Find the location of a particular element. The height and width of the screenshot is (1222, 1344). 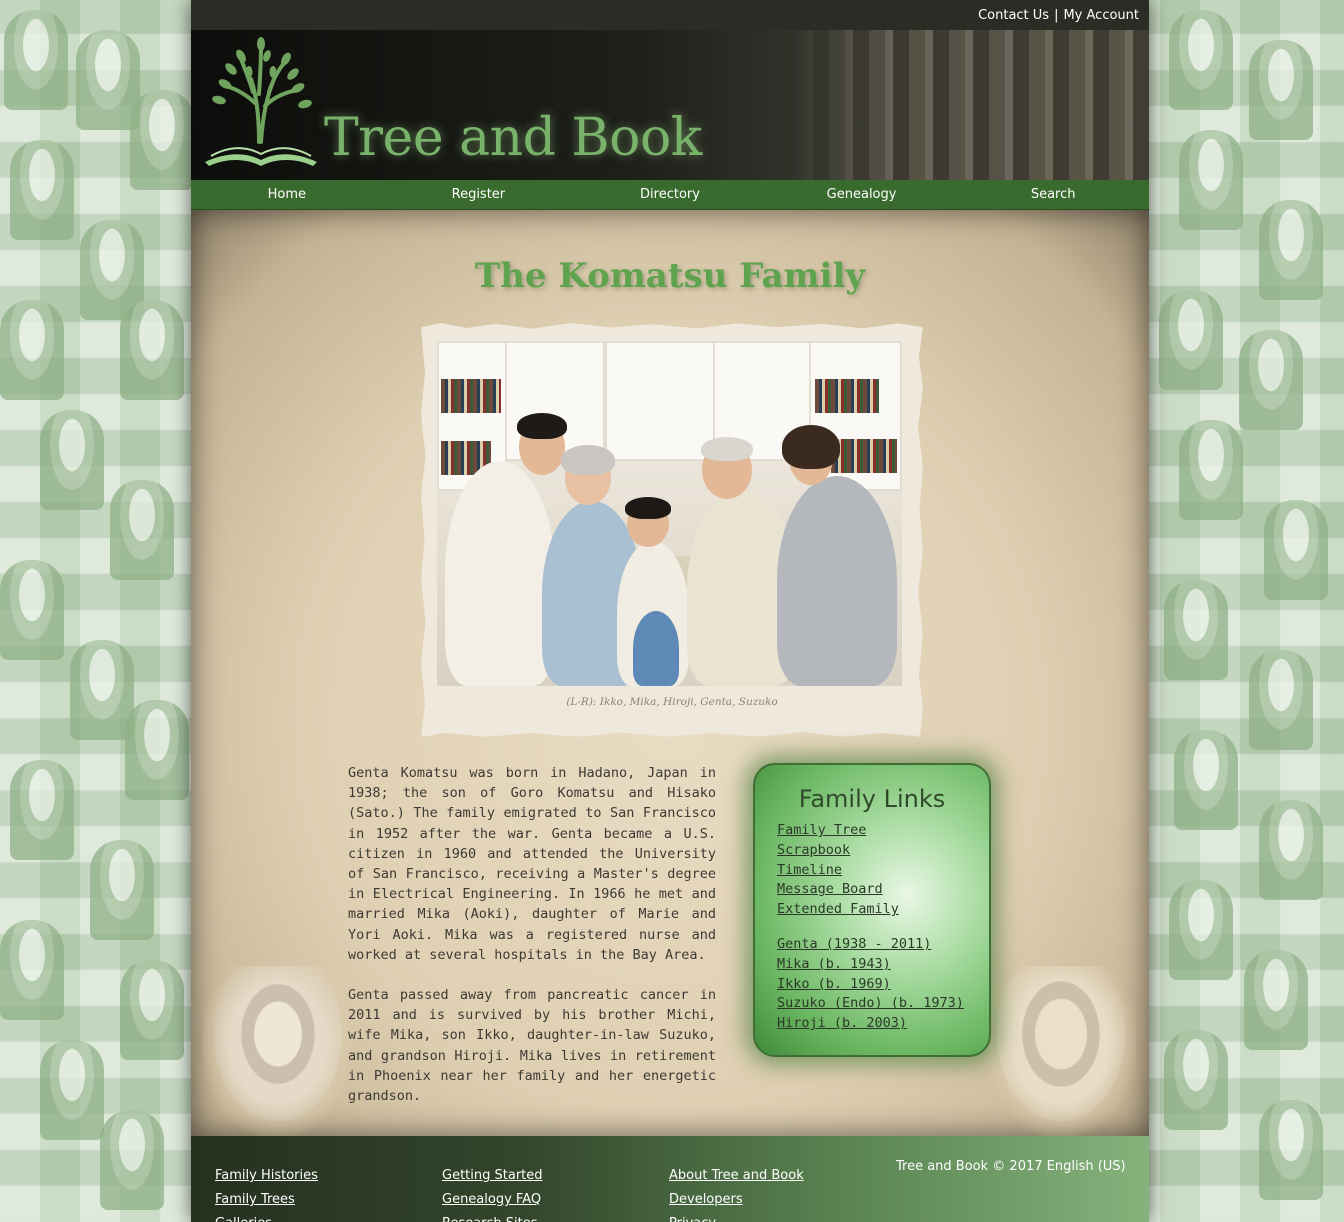

nav-directory: Directory is located at coordinates (670, 194).